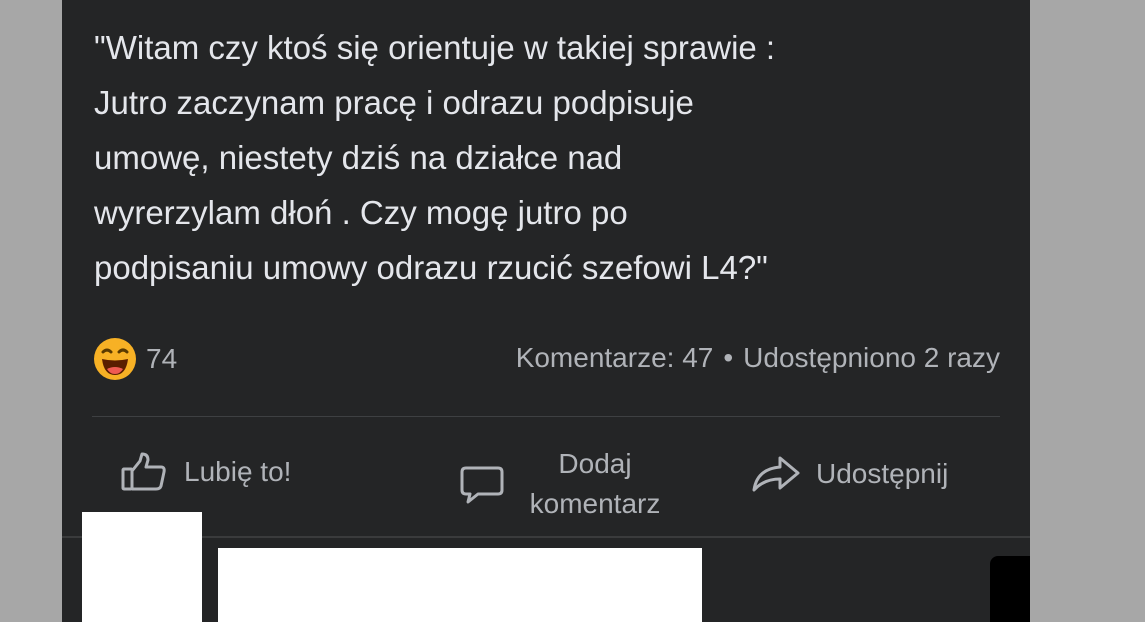 This screenshot has height=622, width=1145. I want to click on post-actions-bar: Lubię to! Dodaj komentarz Udostępnij, so click(546, 481).